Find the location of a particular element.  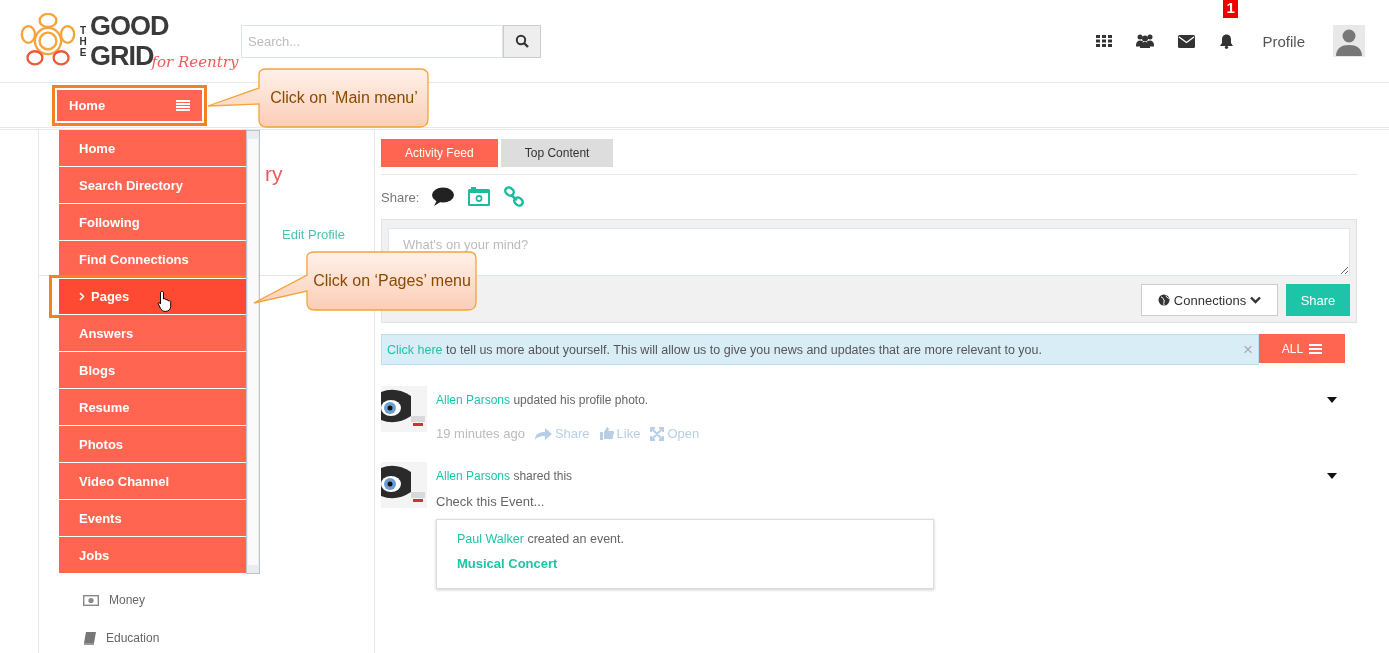

post-action: Open is located at coordinates (675, 433).